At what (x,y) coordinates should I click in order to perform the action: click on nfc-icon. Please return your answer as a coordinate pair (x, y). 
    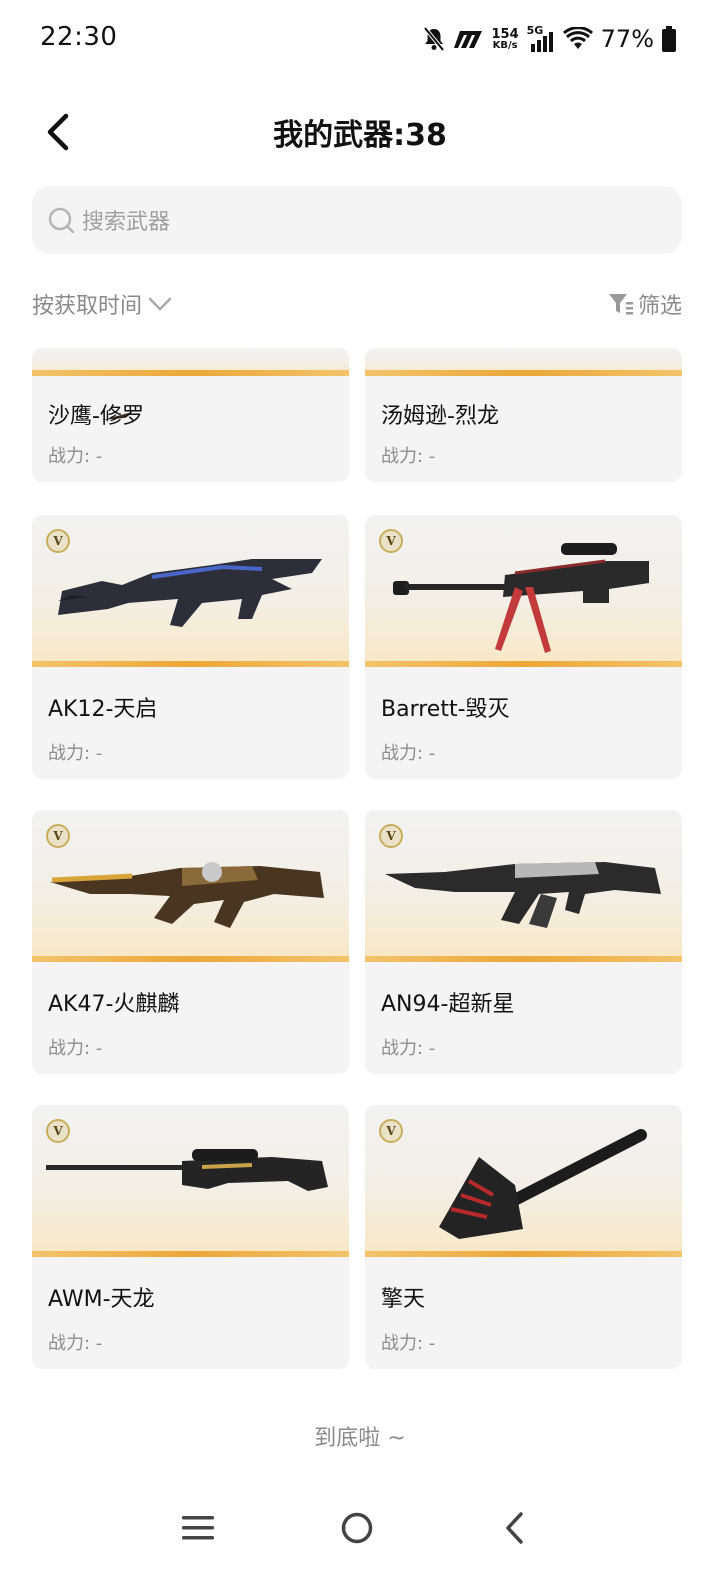
    Looking at the image, I should click on (468, 39).